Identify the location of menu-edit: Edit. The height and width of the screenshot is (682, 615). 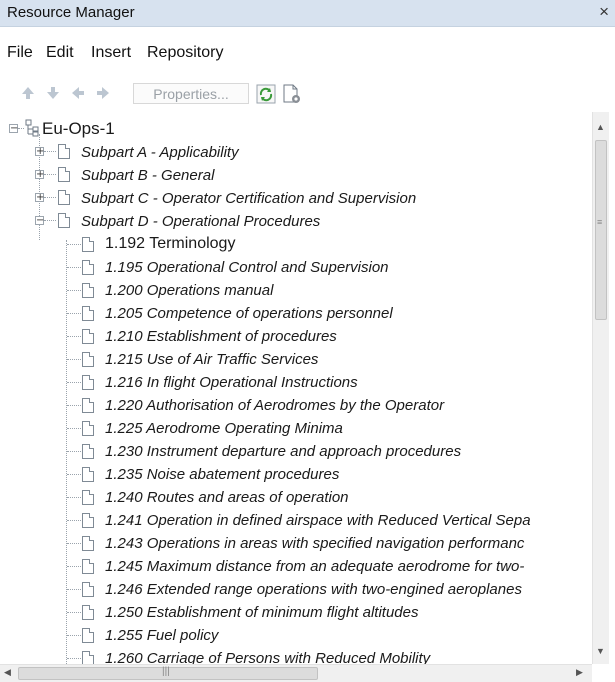
(60, 53).